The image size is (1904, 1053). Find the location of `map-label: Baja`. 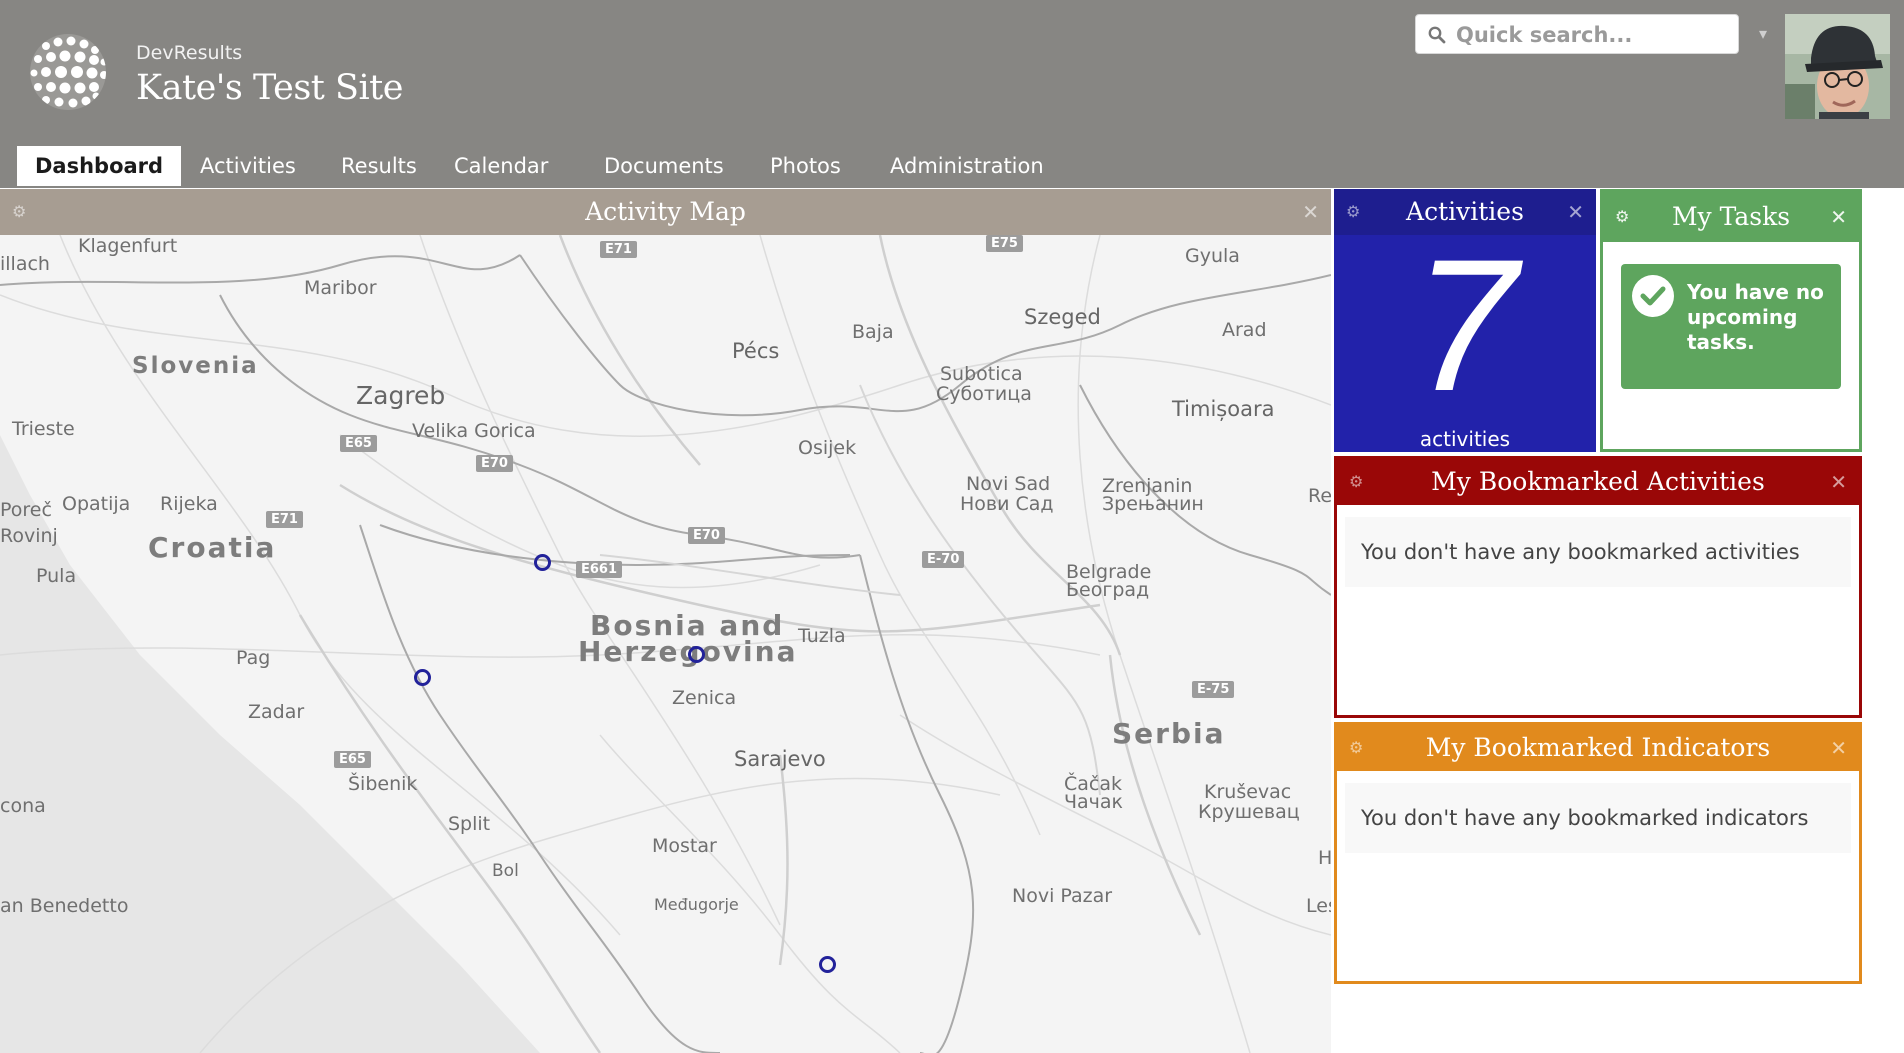

map-label: Baja is located at coordinates (873, 332).